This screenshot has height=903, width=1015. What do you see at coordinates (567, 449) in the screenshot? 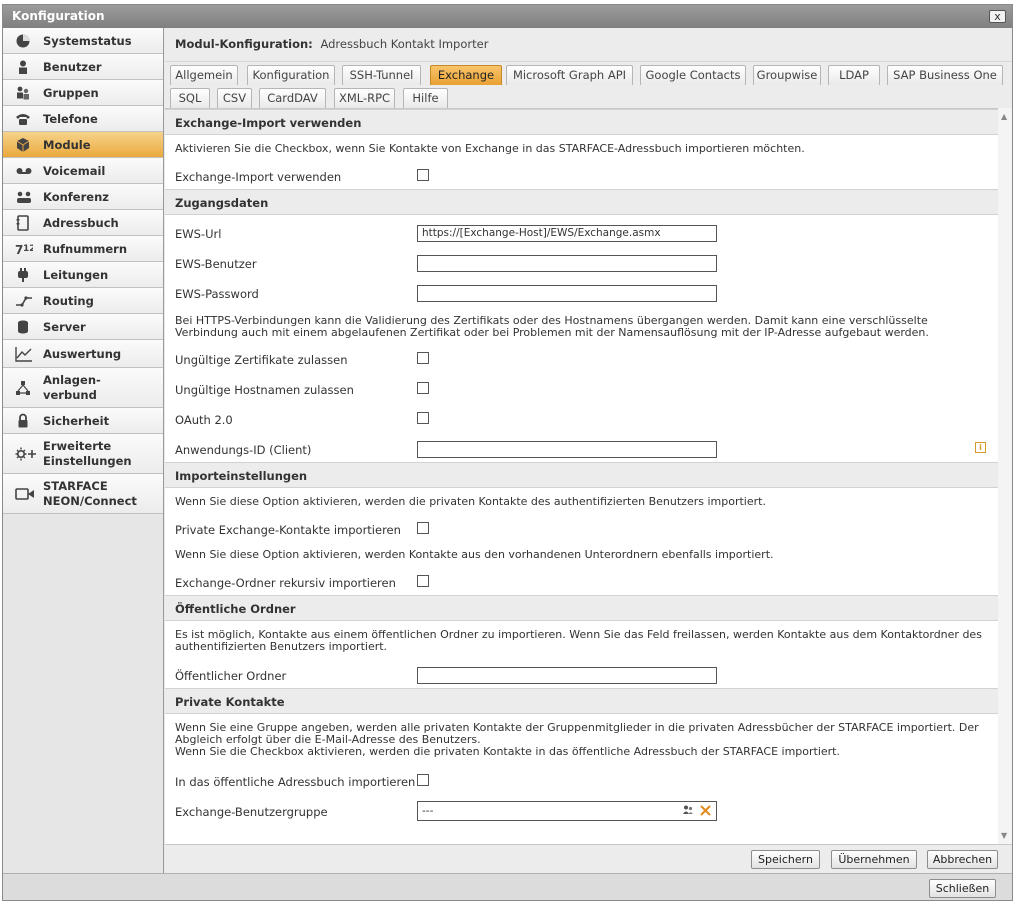
I see `app-id-input` at bounding box center [567, 449].